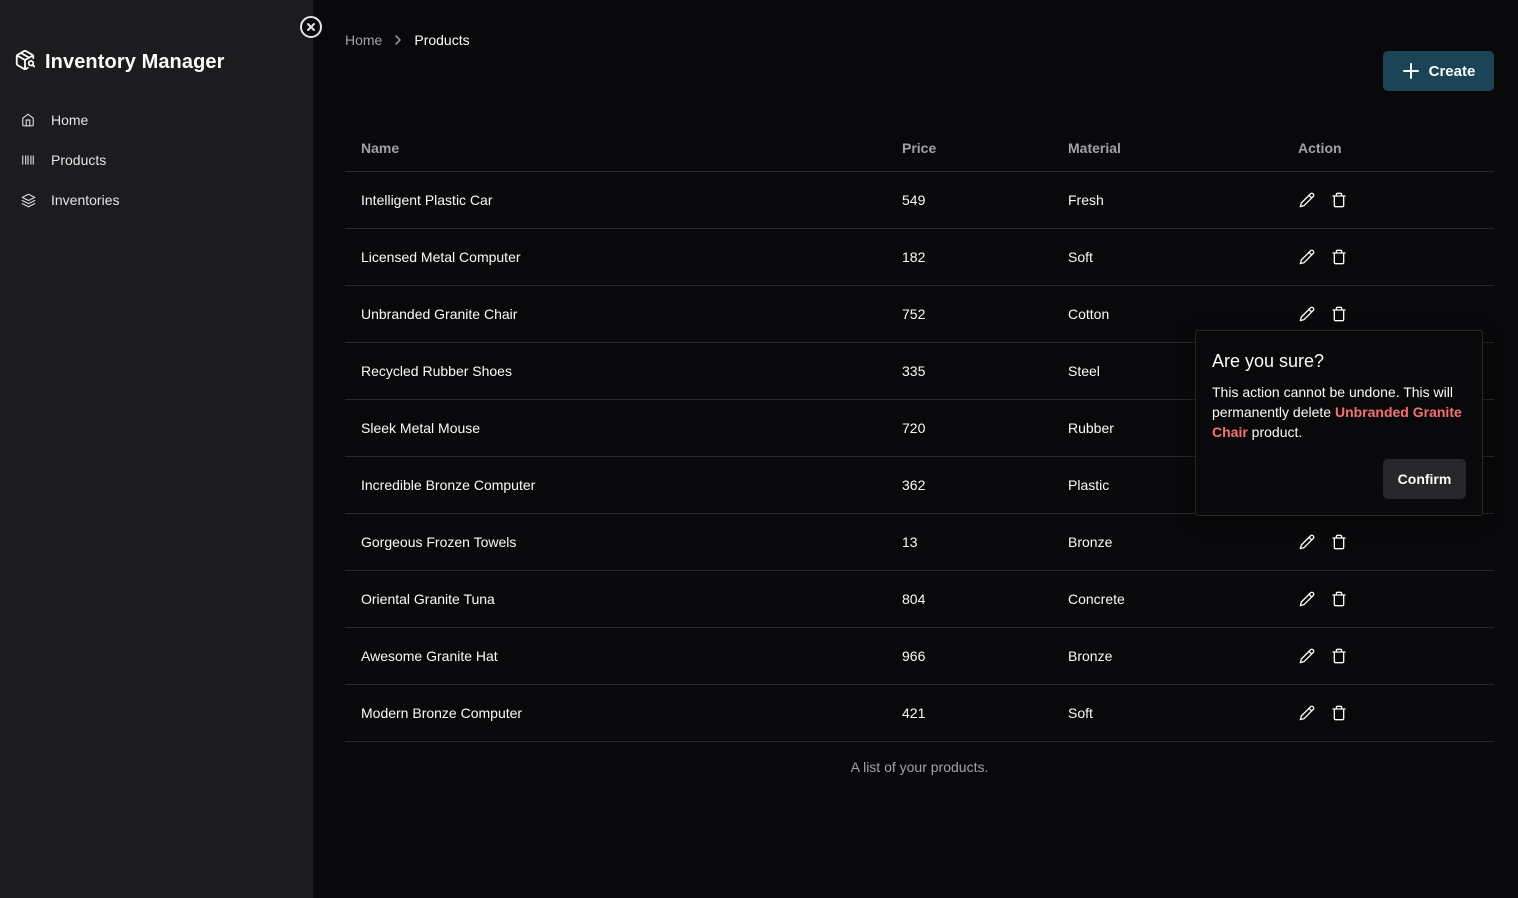  Describe the element at coordinates (156, 200) in the screenshot. I see `sidebar-item-inventories: Inventories` at that location.